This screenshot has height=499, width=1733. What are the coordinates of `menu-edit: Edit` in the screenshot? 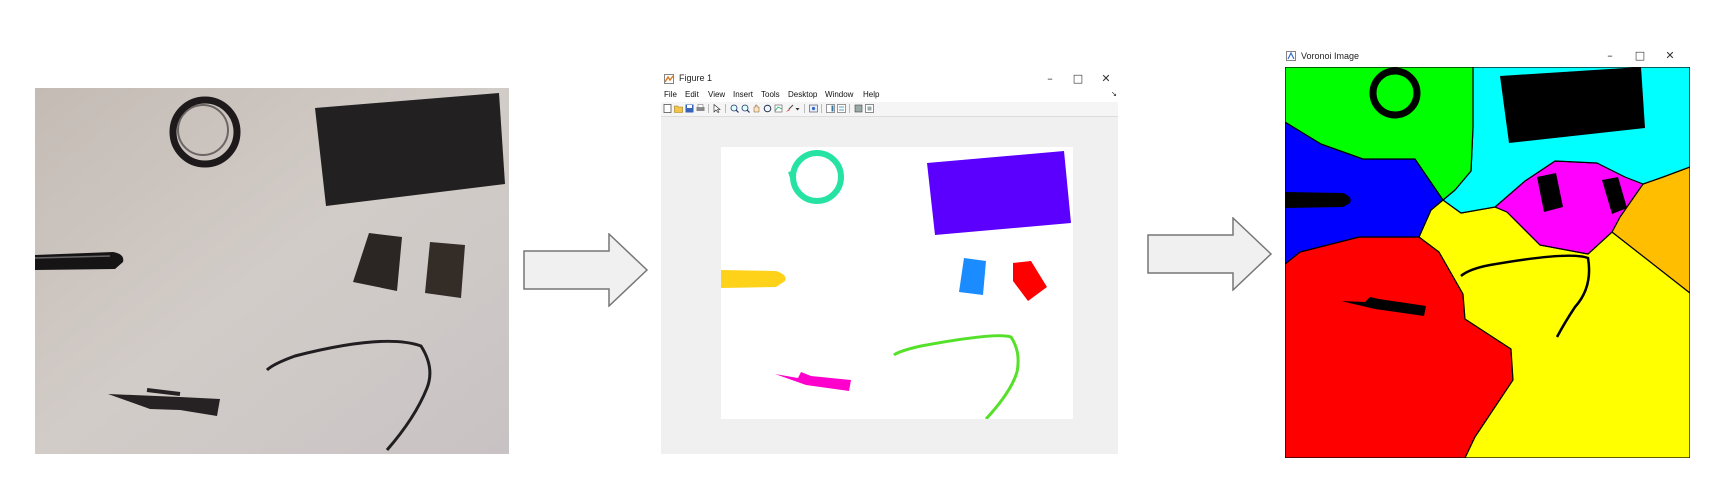 It's located at (692, 94).